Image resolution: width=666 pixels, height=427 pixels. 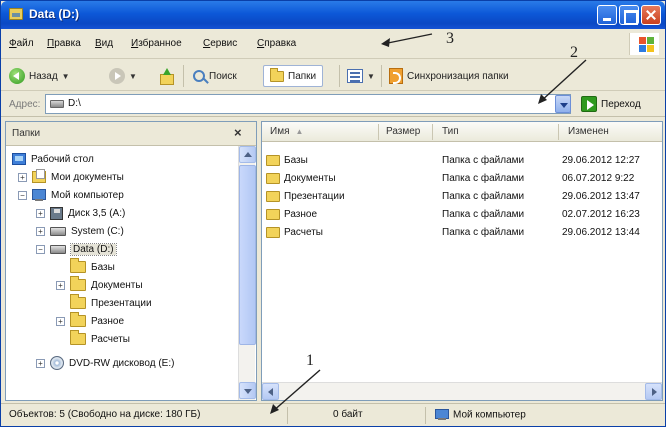 I want to click on tree-item-bazy: Базы, so click(x=92, y=267).